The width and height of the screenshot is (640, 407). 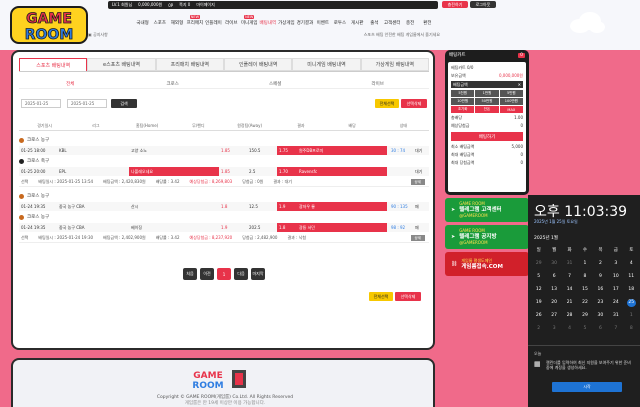 I want to click on notice-link: ▣ 공지사항, so click(x=98, y=35).